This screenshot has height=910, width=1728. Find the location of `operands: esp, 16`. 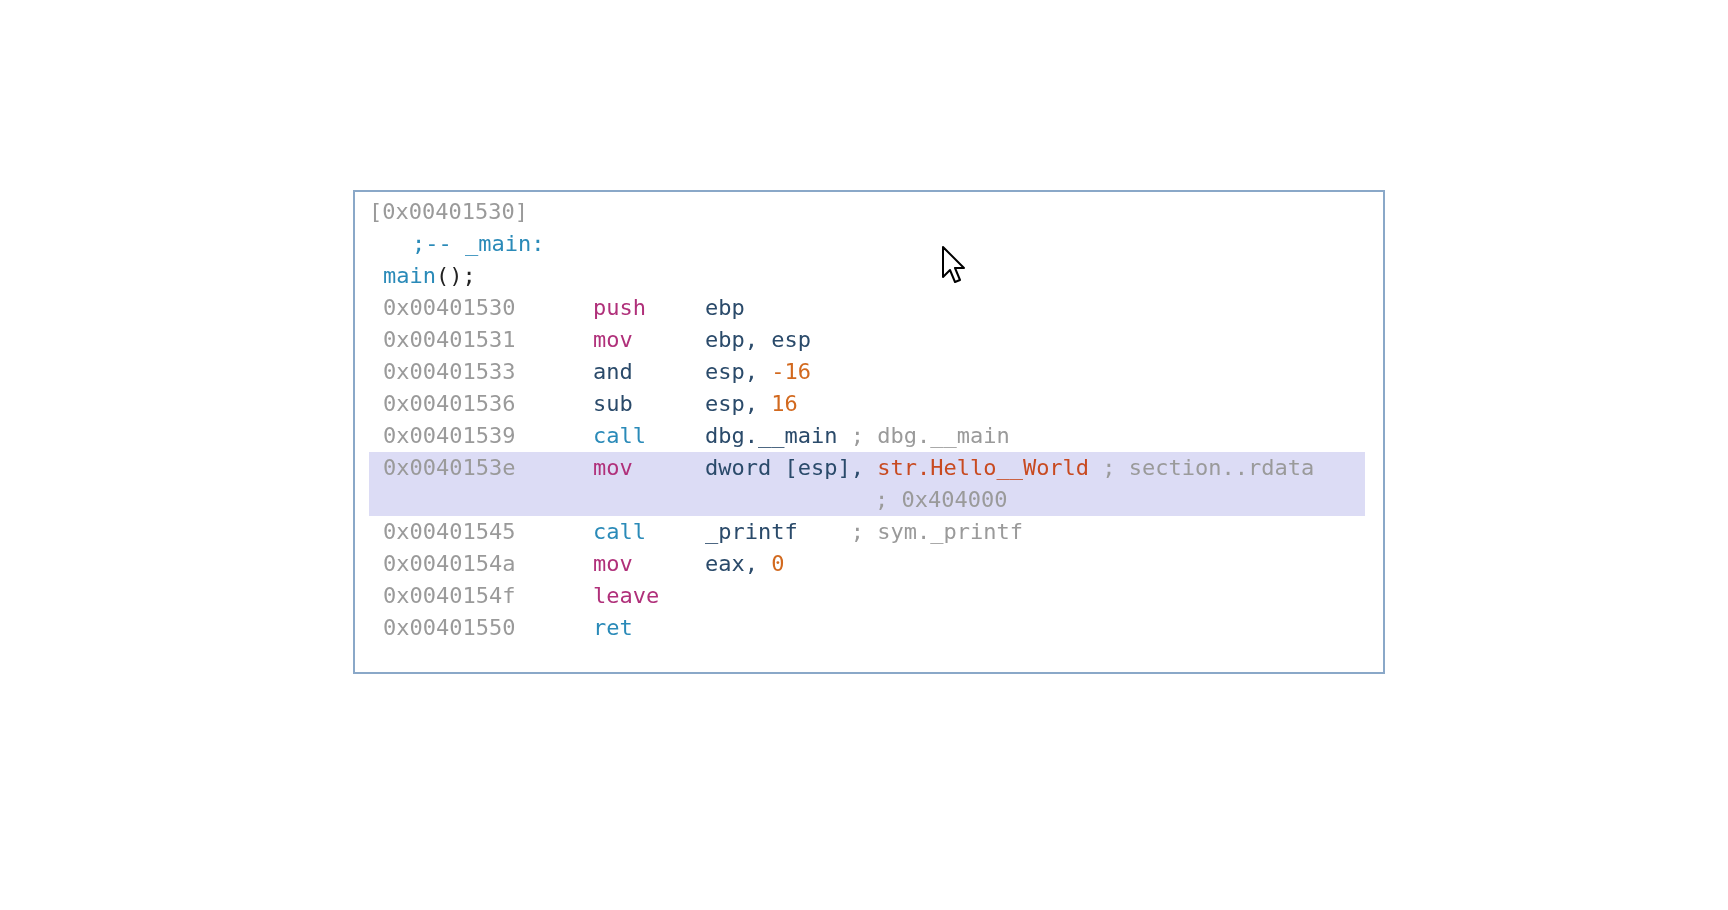

operands: esp, 16 is located at coordinates (752, 404).